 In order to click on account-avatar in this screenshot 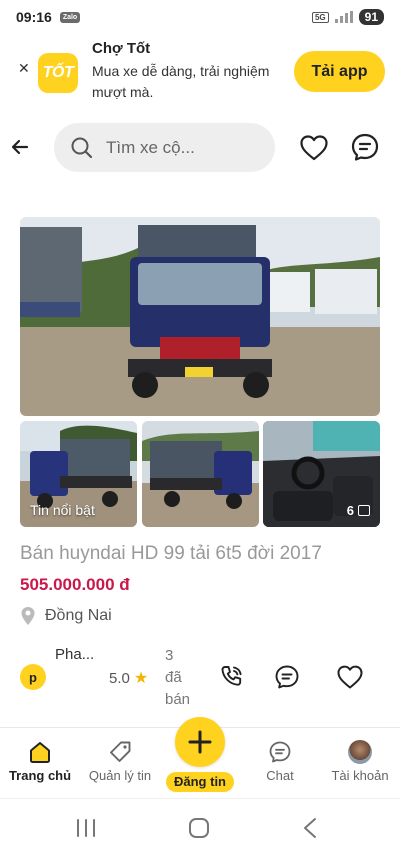, I will do `click(360, 752)`.